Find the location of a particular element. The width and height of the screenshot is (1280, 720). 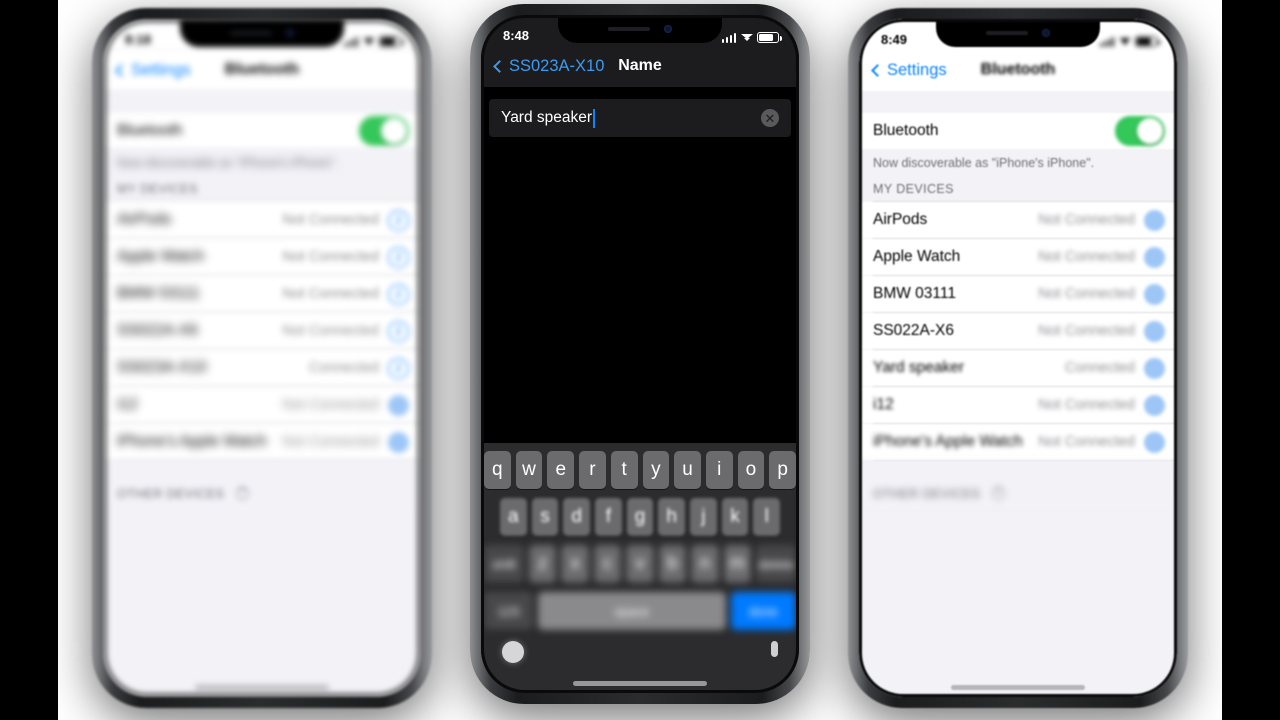

key-z: z is located at coordinates (542, 564).